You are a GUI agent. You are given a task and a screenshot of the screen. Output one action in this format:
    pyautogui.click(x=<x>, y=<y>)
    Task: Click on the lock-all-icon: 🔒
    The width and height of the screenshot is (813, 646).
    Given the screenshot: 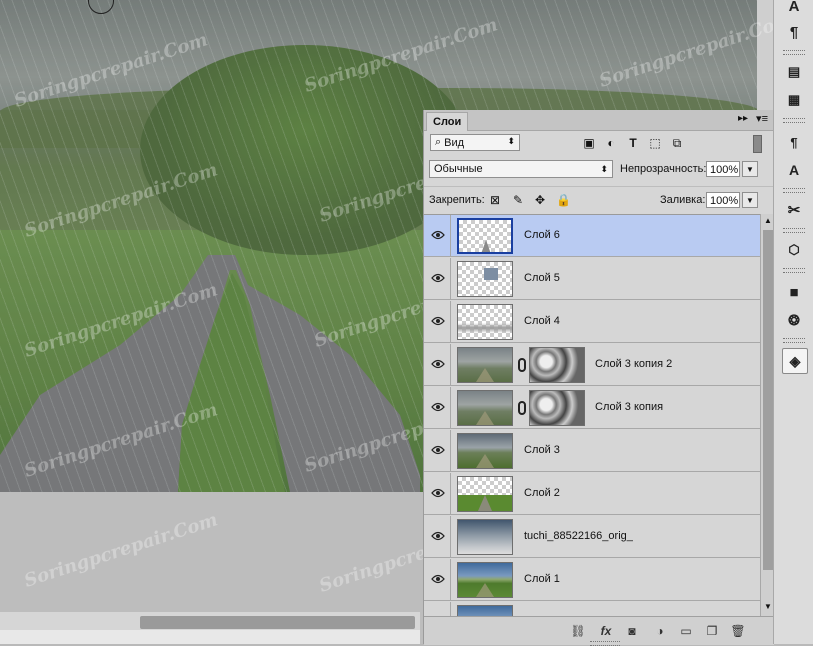 What is the action you would take?
    pyautogui.click(x=563, y=200)
    